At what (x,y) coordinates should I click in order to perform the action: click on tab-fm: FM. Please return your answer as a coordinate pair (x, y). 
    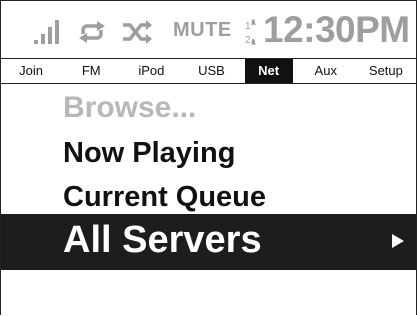
    Looking at the image, I should click on (91, 71).